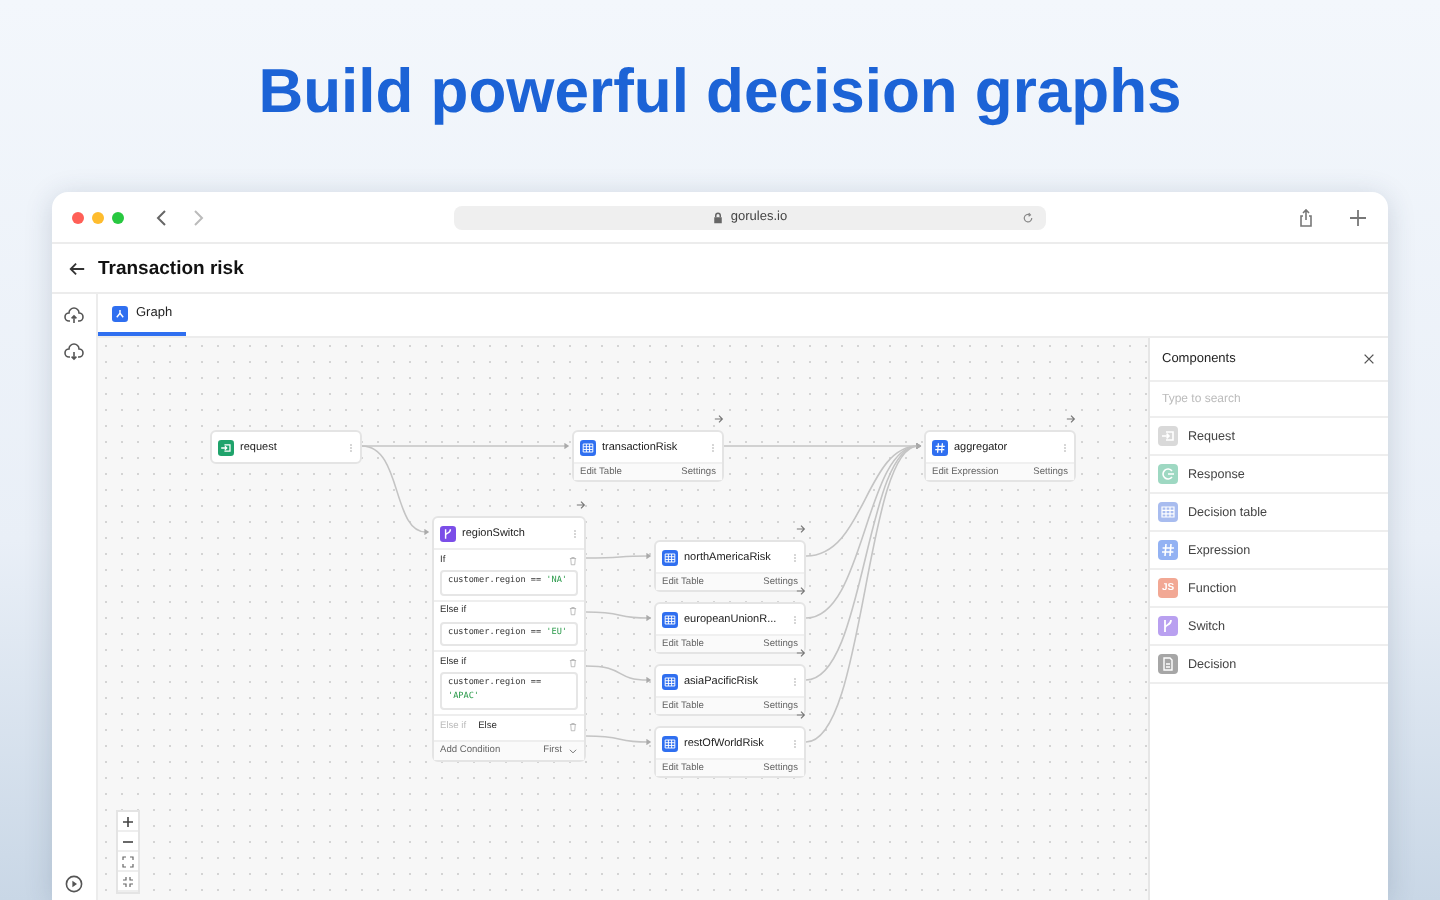  I want to click on headline: Build powerful decision graphs, so click(720, 92).